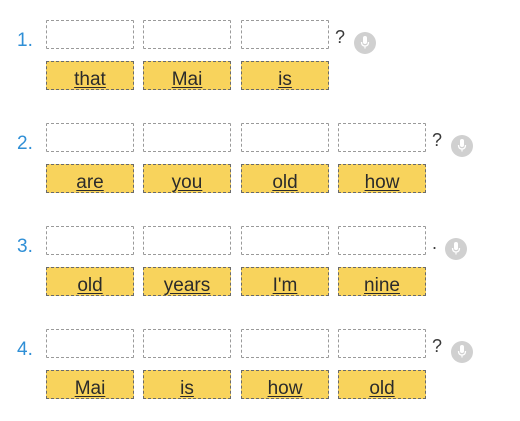 The image size is (520, 421). Describe the element at coordinates (25, 246) in the screenshot. I see `question-number: 3.` at that location.